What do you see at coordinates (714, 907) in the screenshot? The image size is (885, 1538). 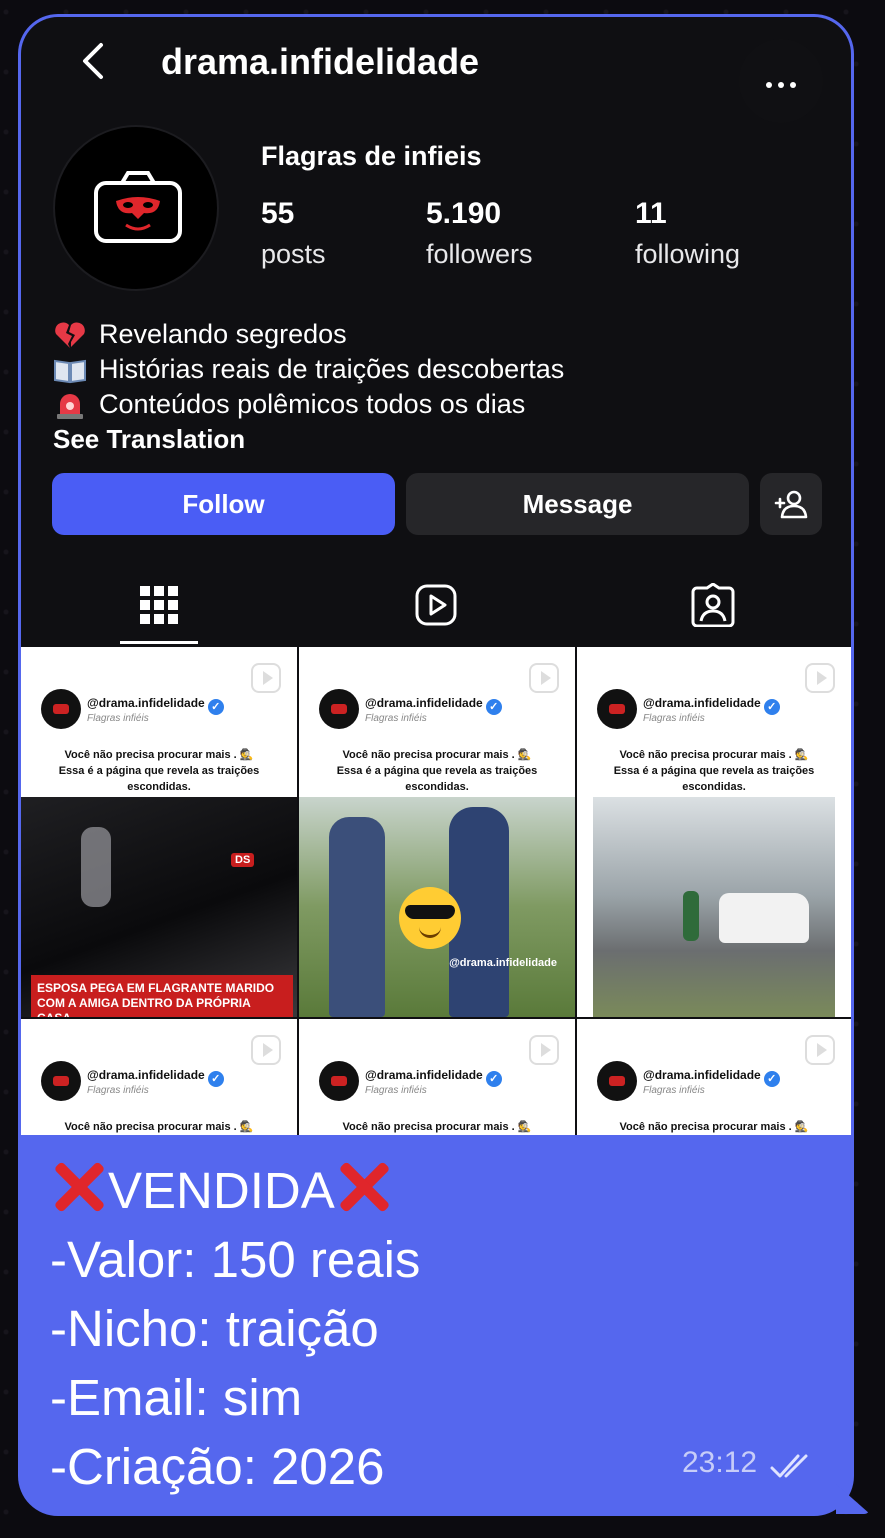 I see `post-image` at bounding box center [714, 907].